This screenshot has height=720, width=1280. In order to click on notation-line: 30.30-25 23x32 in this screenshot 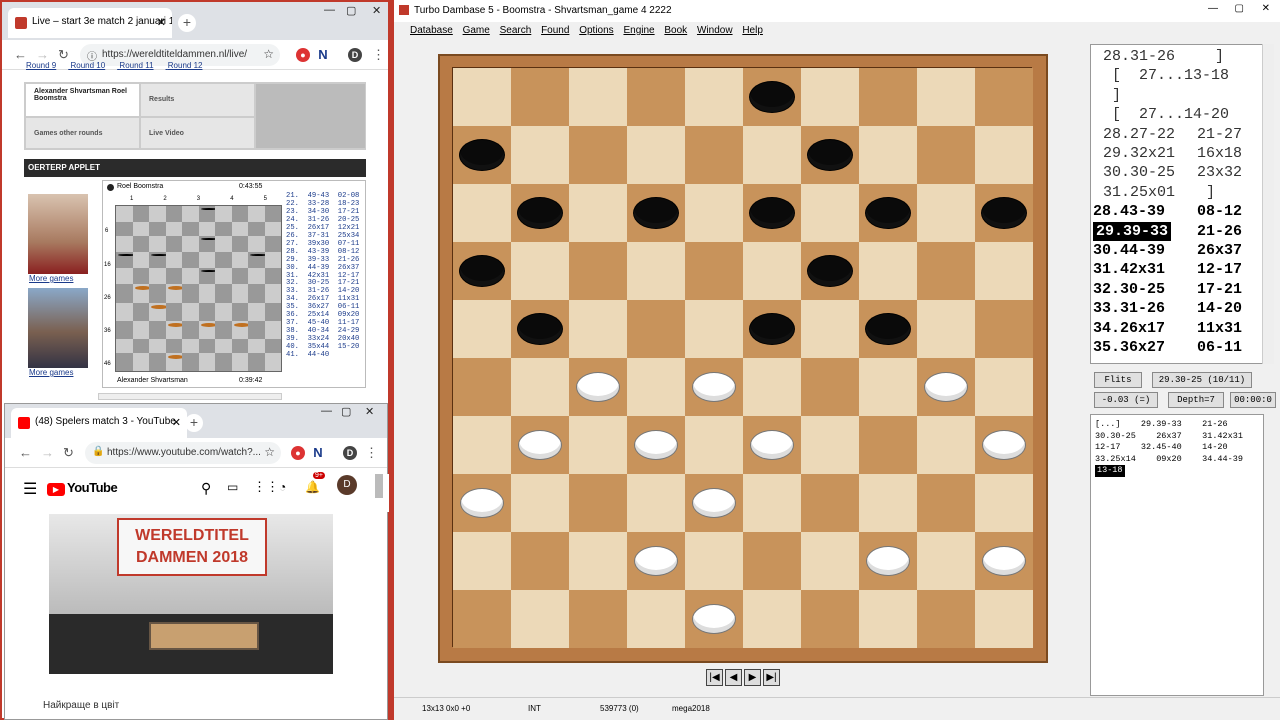, I will do `click(1177, 172)`.